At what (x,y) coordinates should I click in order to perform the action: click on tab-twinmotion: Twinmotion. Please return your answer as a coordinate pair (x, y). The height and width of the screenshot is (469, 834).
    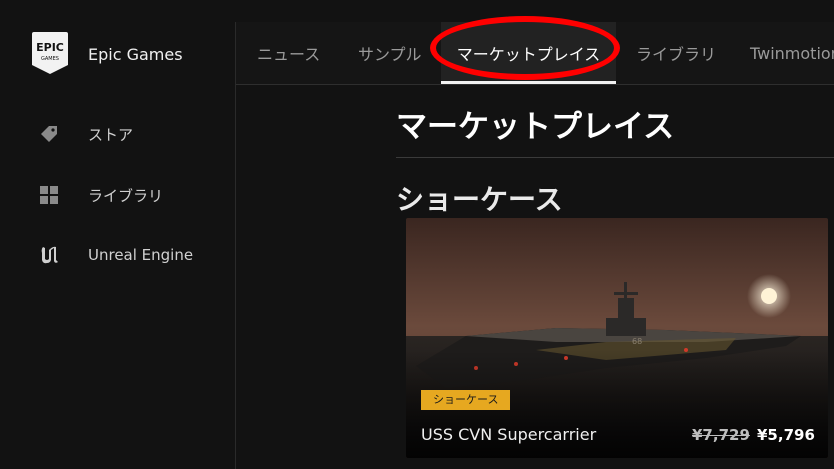
    Looking at the image, I should click on (792, 53).